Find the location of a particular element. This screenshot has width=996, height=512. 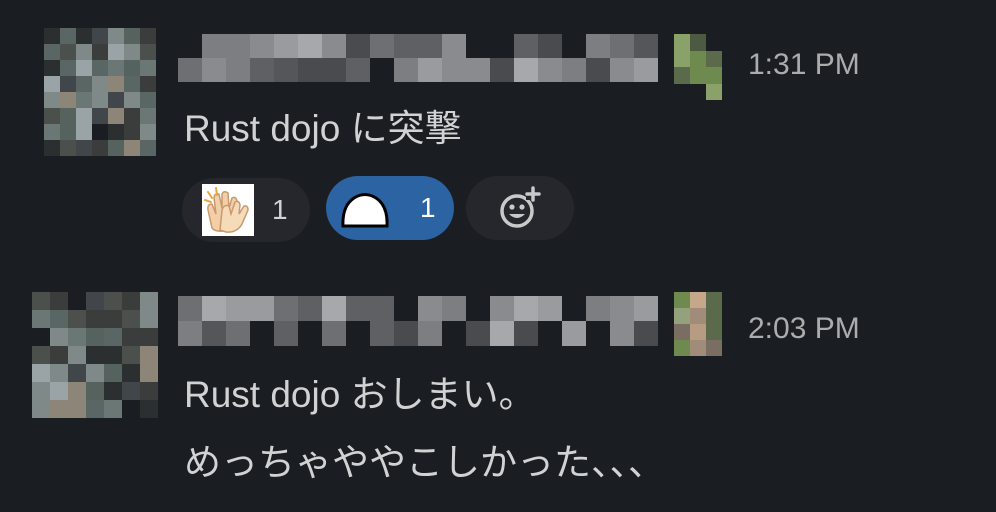

add-reaction-icon is located at coordinates (520, 207).